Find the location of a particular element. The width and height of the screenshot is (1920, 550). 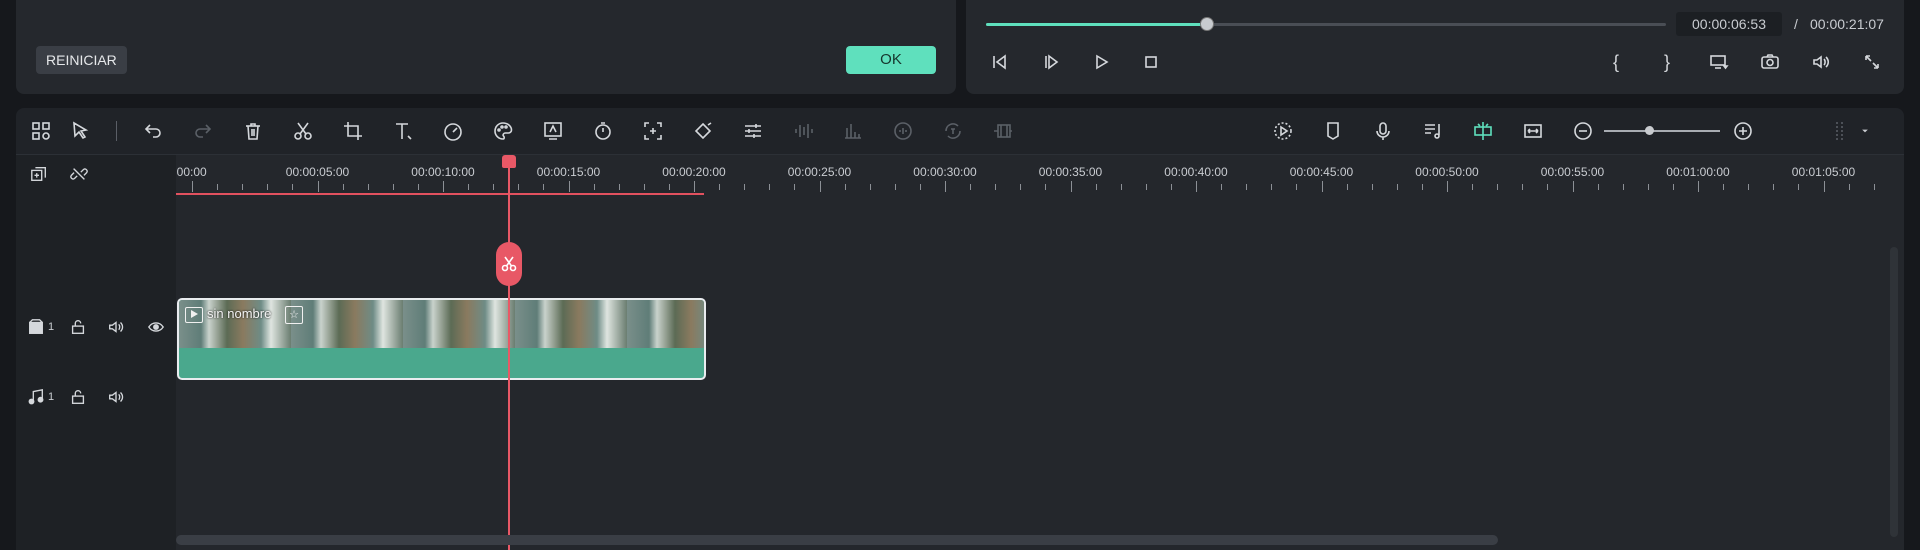

ruler-label: 00:00:55:00 is located at coordinates (1572, 172).